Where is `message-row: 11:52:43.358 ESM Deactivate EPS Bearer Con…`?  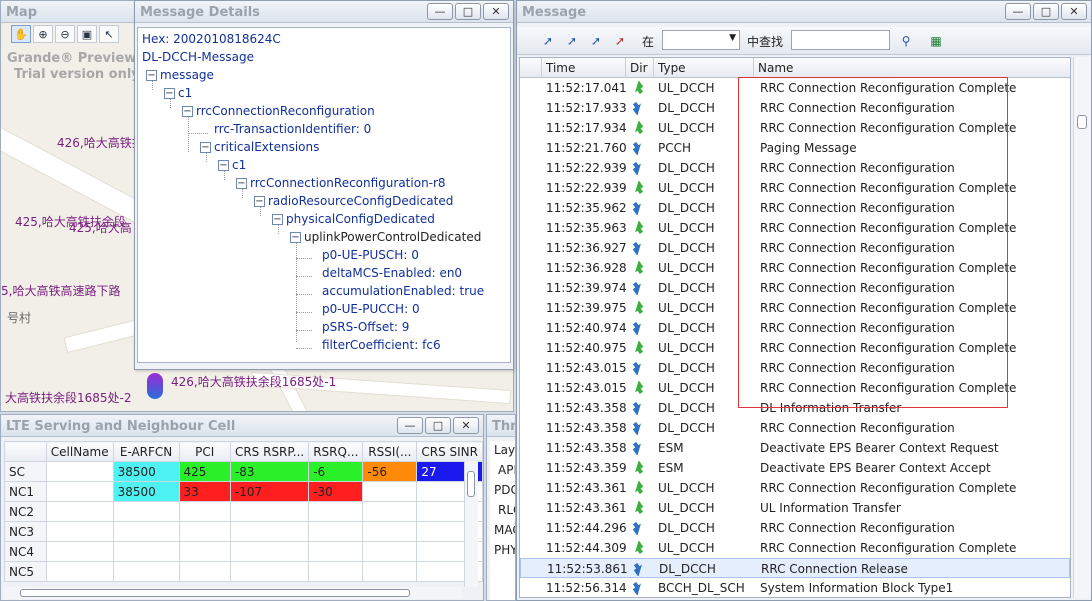 message-row: 11:52:43.358 ESM Deactivate EPS Bearer Con… is located at coordinates (795, 448).